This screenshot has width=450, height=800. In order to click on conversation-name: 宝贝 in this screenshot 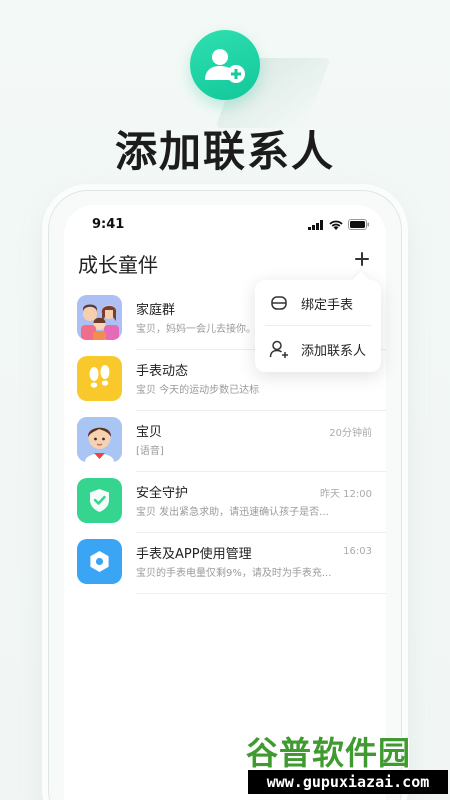, I will do `click(149, 432)`.